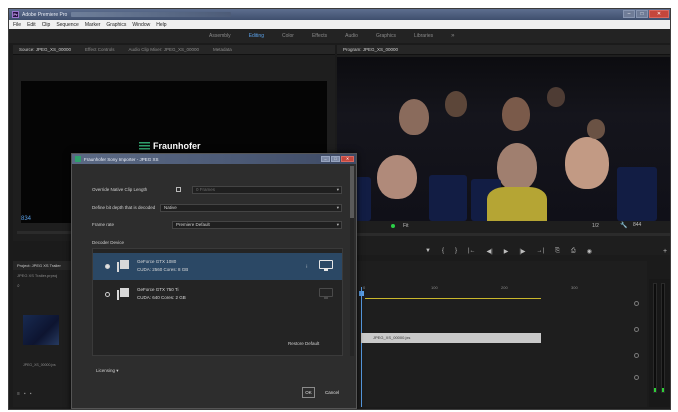 This screenshot has width=678, height=412. Describe the element at coordinates (308, 392) in the screenshot. I see `ok-button: OK` at that location.